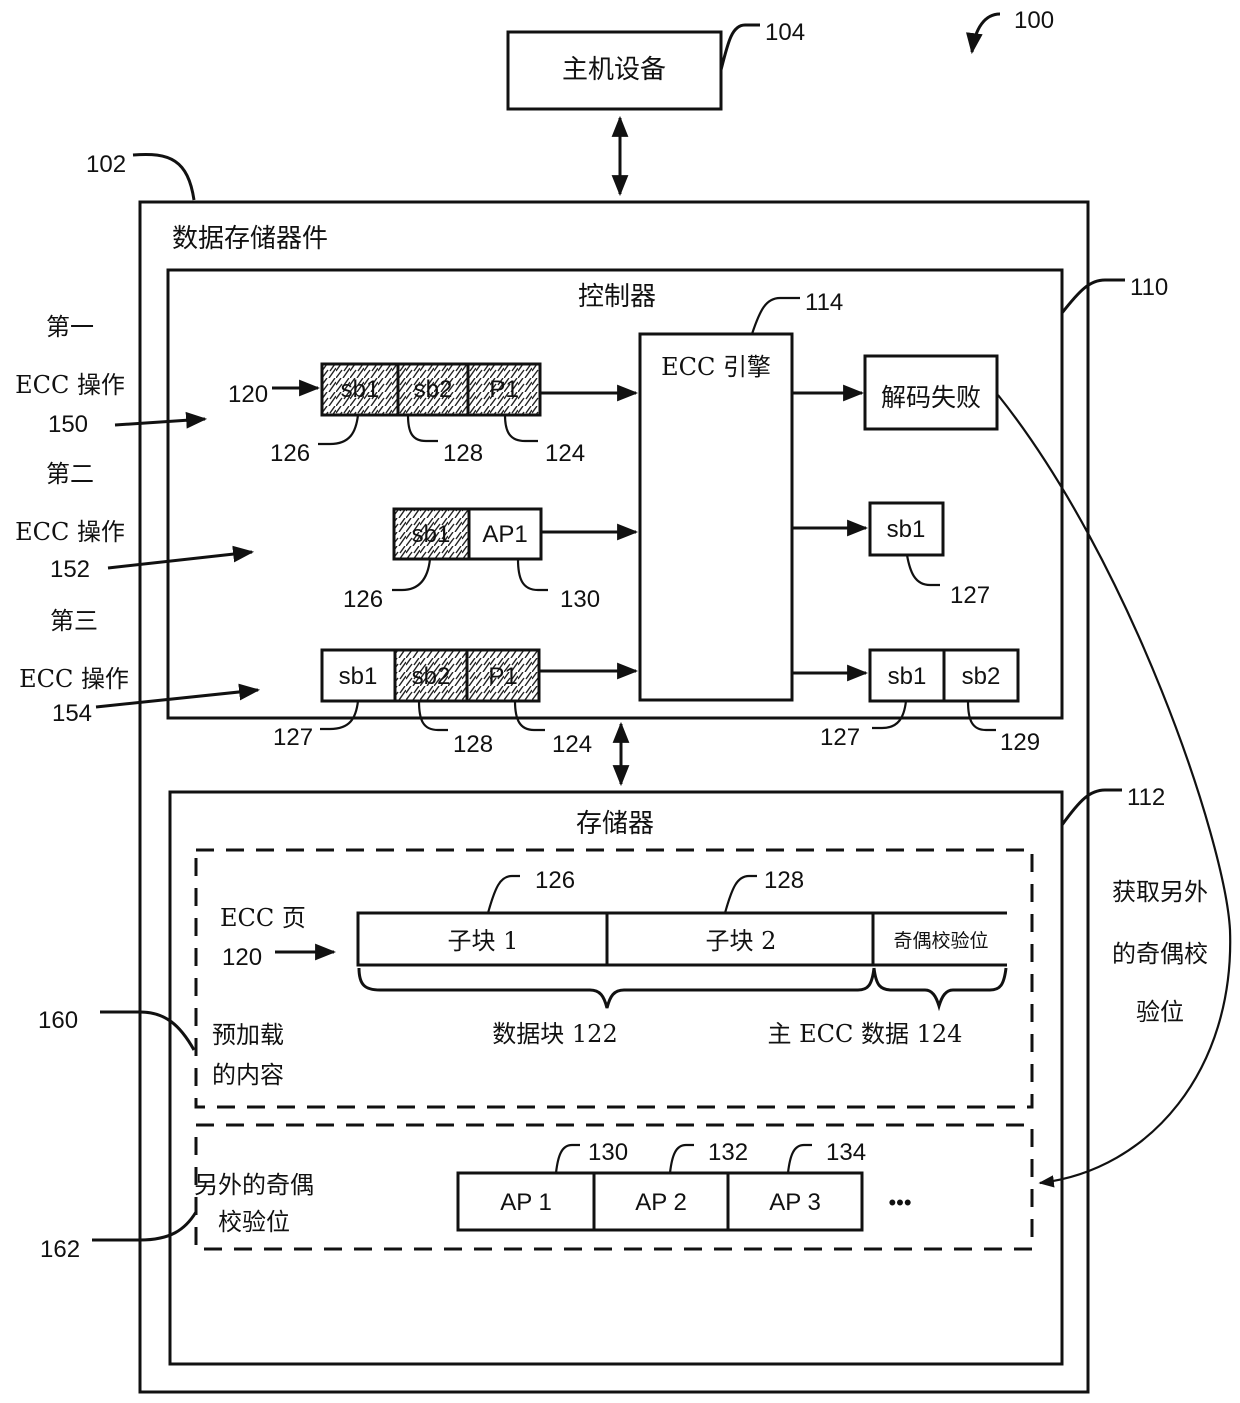 This screenshot has width=1240, height=1403. Describe the element at coordinates (254, 1185) in the screenshot. I see `additional-label-line1: 另外的奇偶` at that location.